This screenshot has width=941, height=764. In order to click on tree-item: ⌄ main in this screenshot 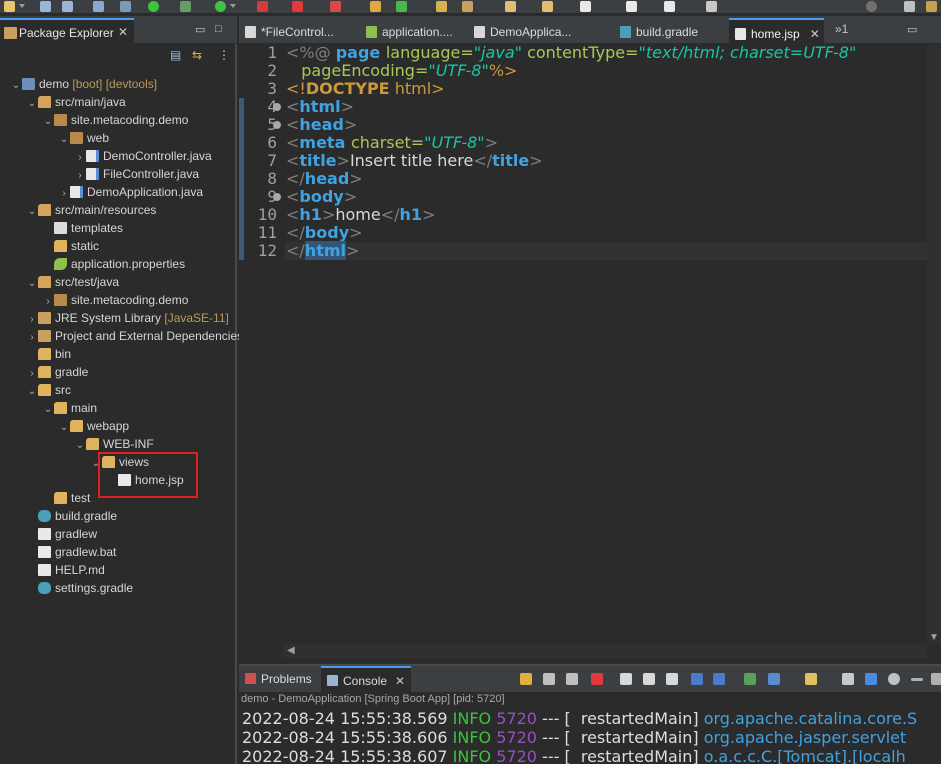, I will do `click(69, 408)`.